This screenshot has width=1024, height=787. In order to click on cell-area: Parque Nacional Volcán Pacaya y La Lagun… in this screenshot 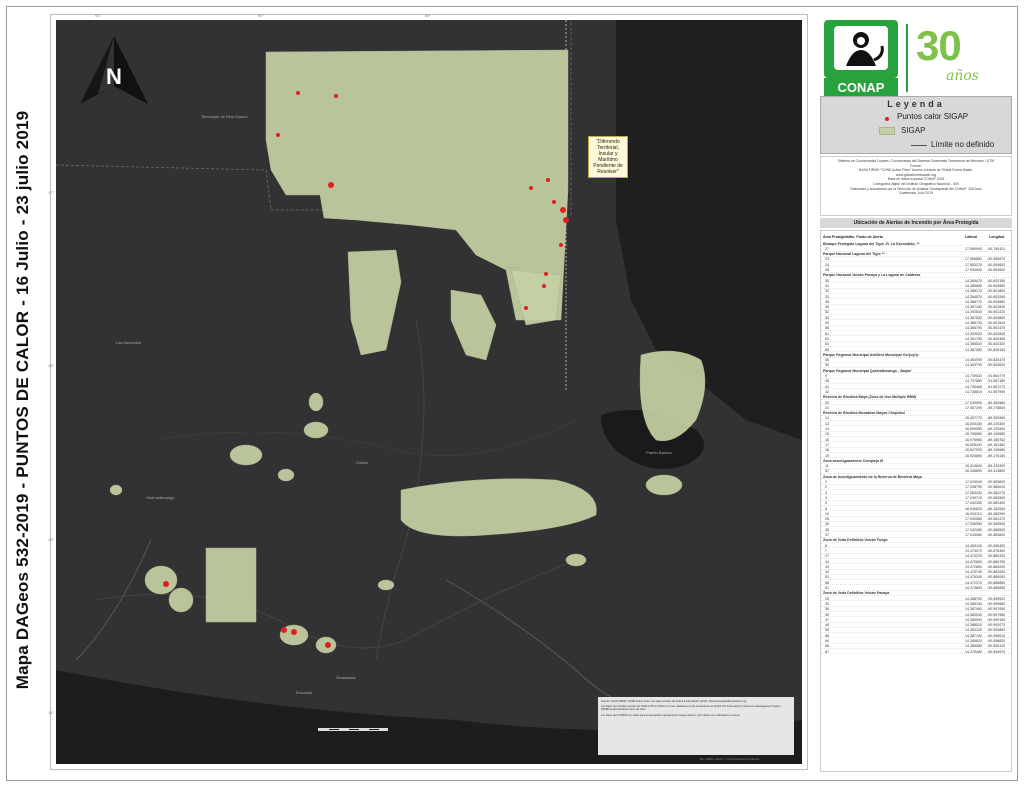, I will do `click(872, 275)`.